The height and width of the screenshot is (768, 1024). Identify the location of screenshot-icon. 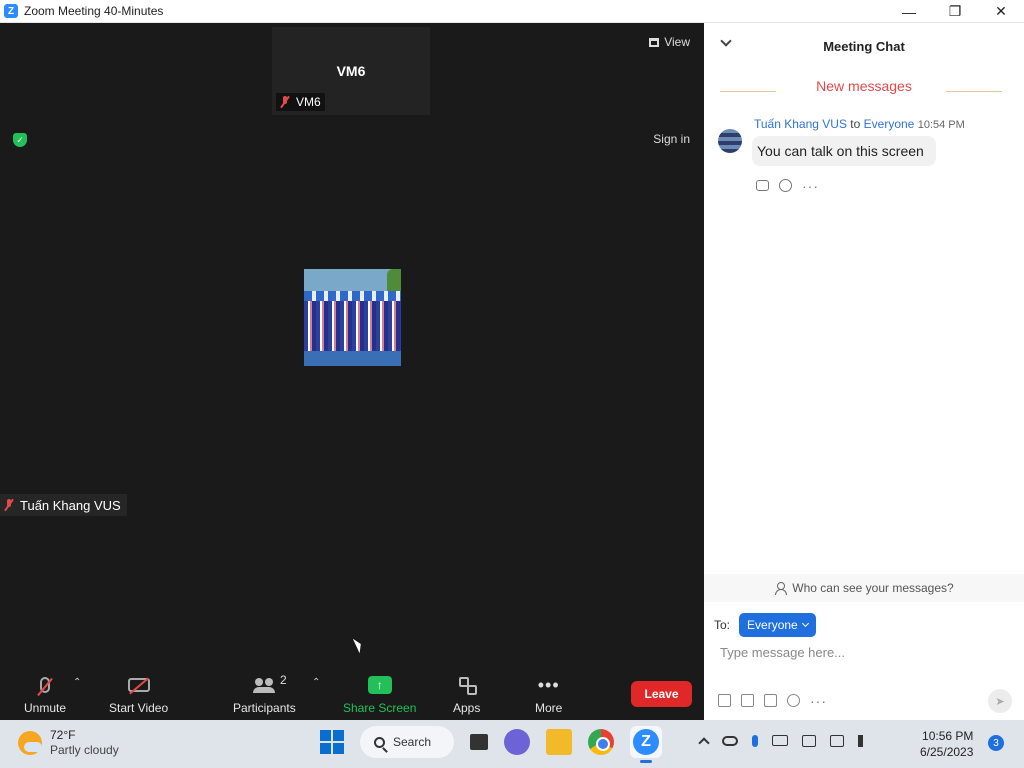
(747, 700).